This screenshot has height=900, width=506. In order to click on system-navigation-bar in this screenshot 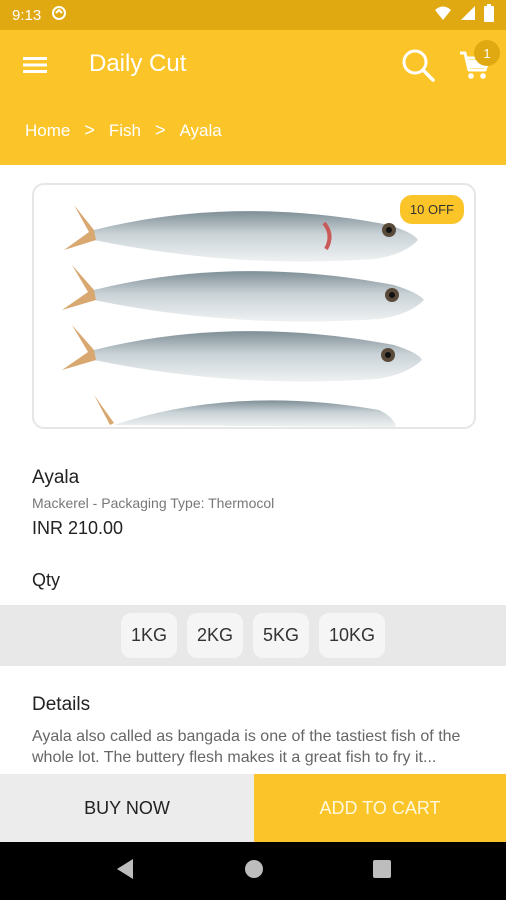, I will do `click(253, 871)`.